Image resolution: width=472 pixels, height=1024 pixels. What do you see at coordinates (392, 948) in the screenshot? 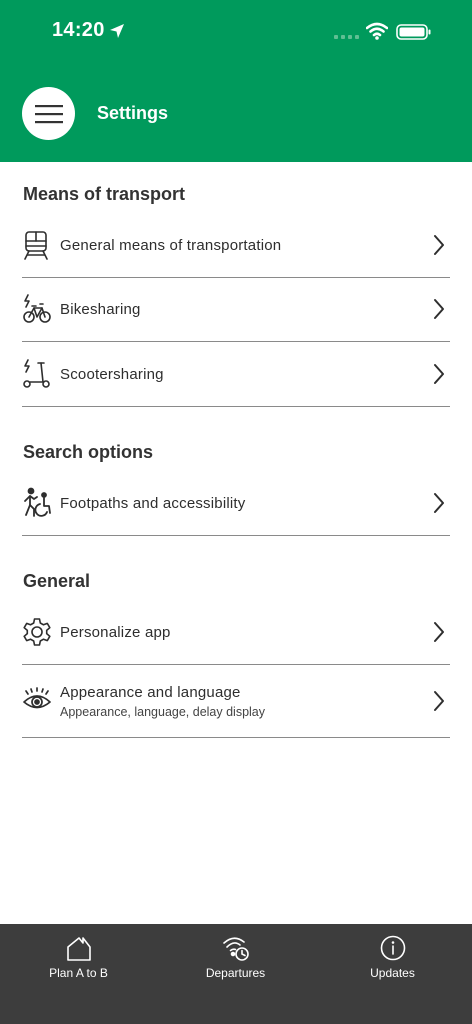
I see `info-icon` at bounding box center [392, 948].